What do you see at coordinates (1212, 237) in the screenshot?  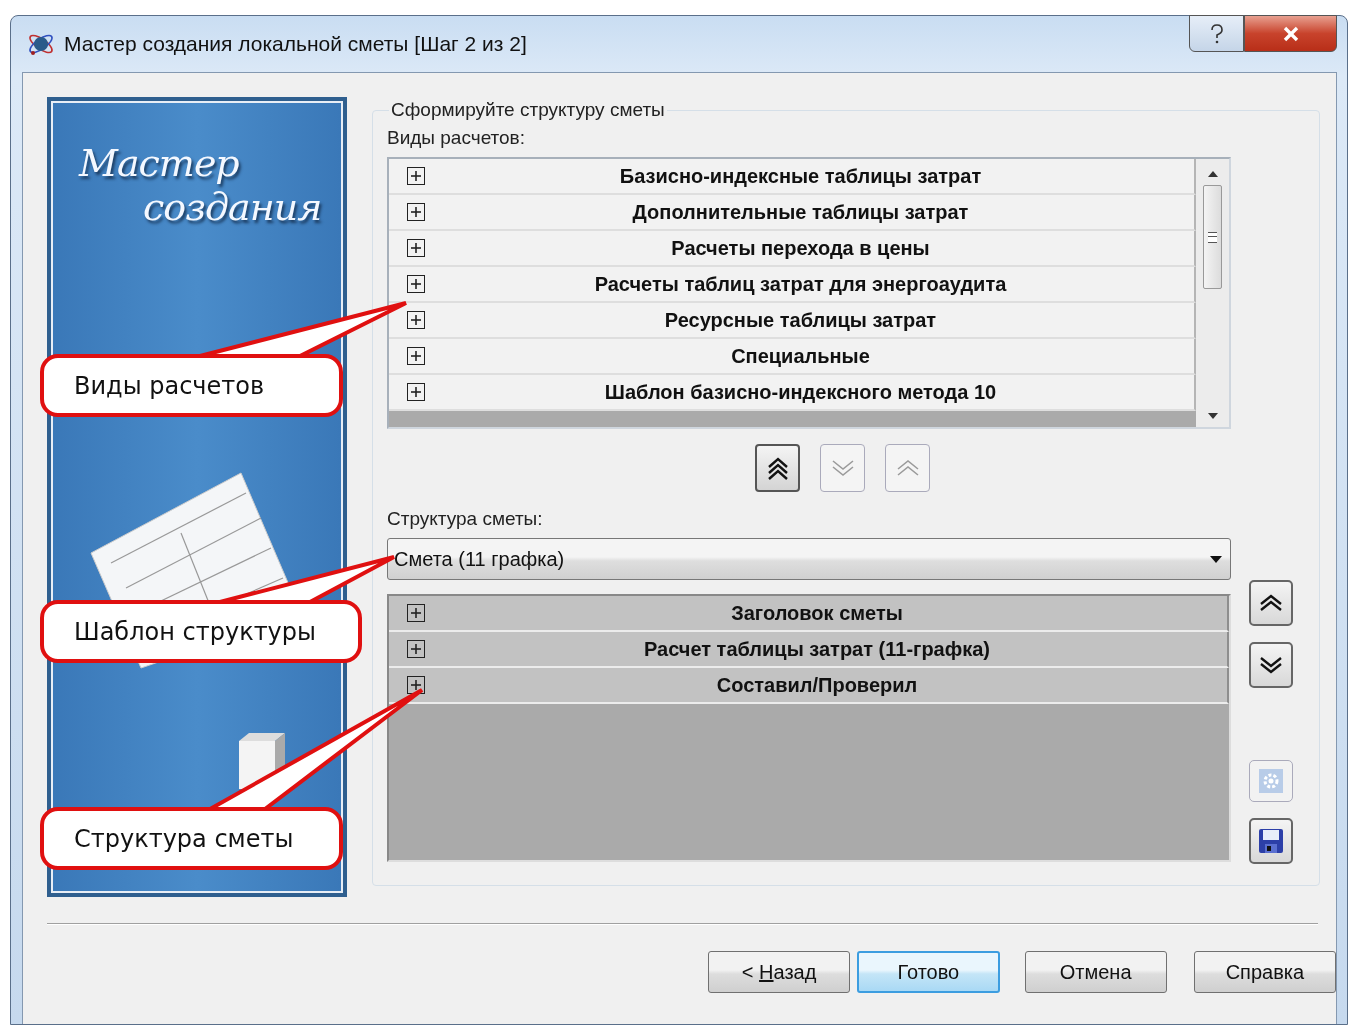 I see `scrollbar-thumb` at bounding box center [1212, 237].